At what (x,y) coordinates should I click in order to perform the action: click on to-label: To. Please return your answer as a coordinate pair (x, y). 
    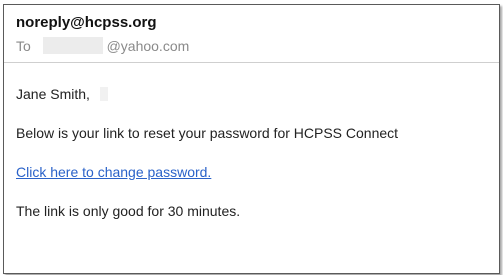
    Looking at the image, I should click on (23, 46).